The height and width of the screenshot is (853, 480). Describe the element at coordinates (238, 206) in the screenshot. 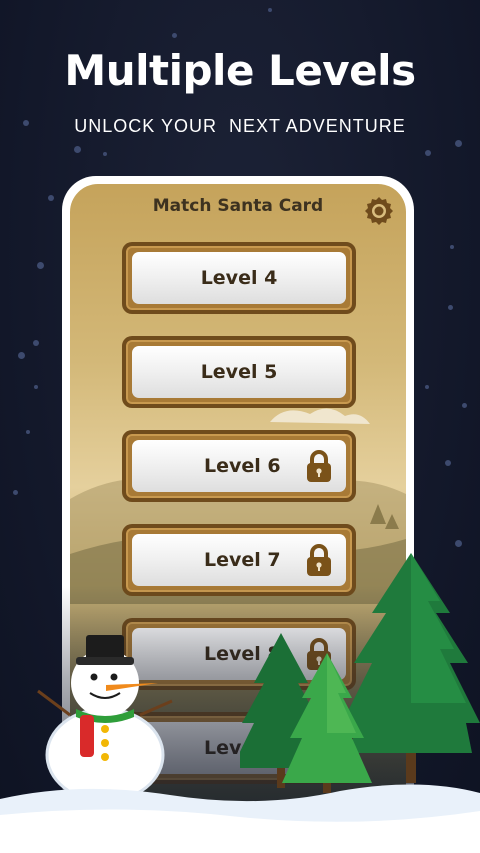

I see `app-title: Match Santa Card` at that location.